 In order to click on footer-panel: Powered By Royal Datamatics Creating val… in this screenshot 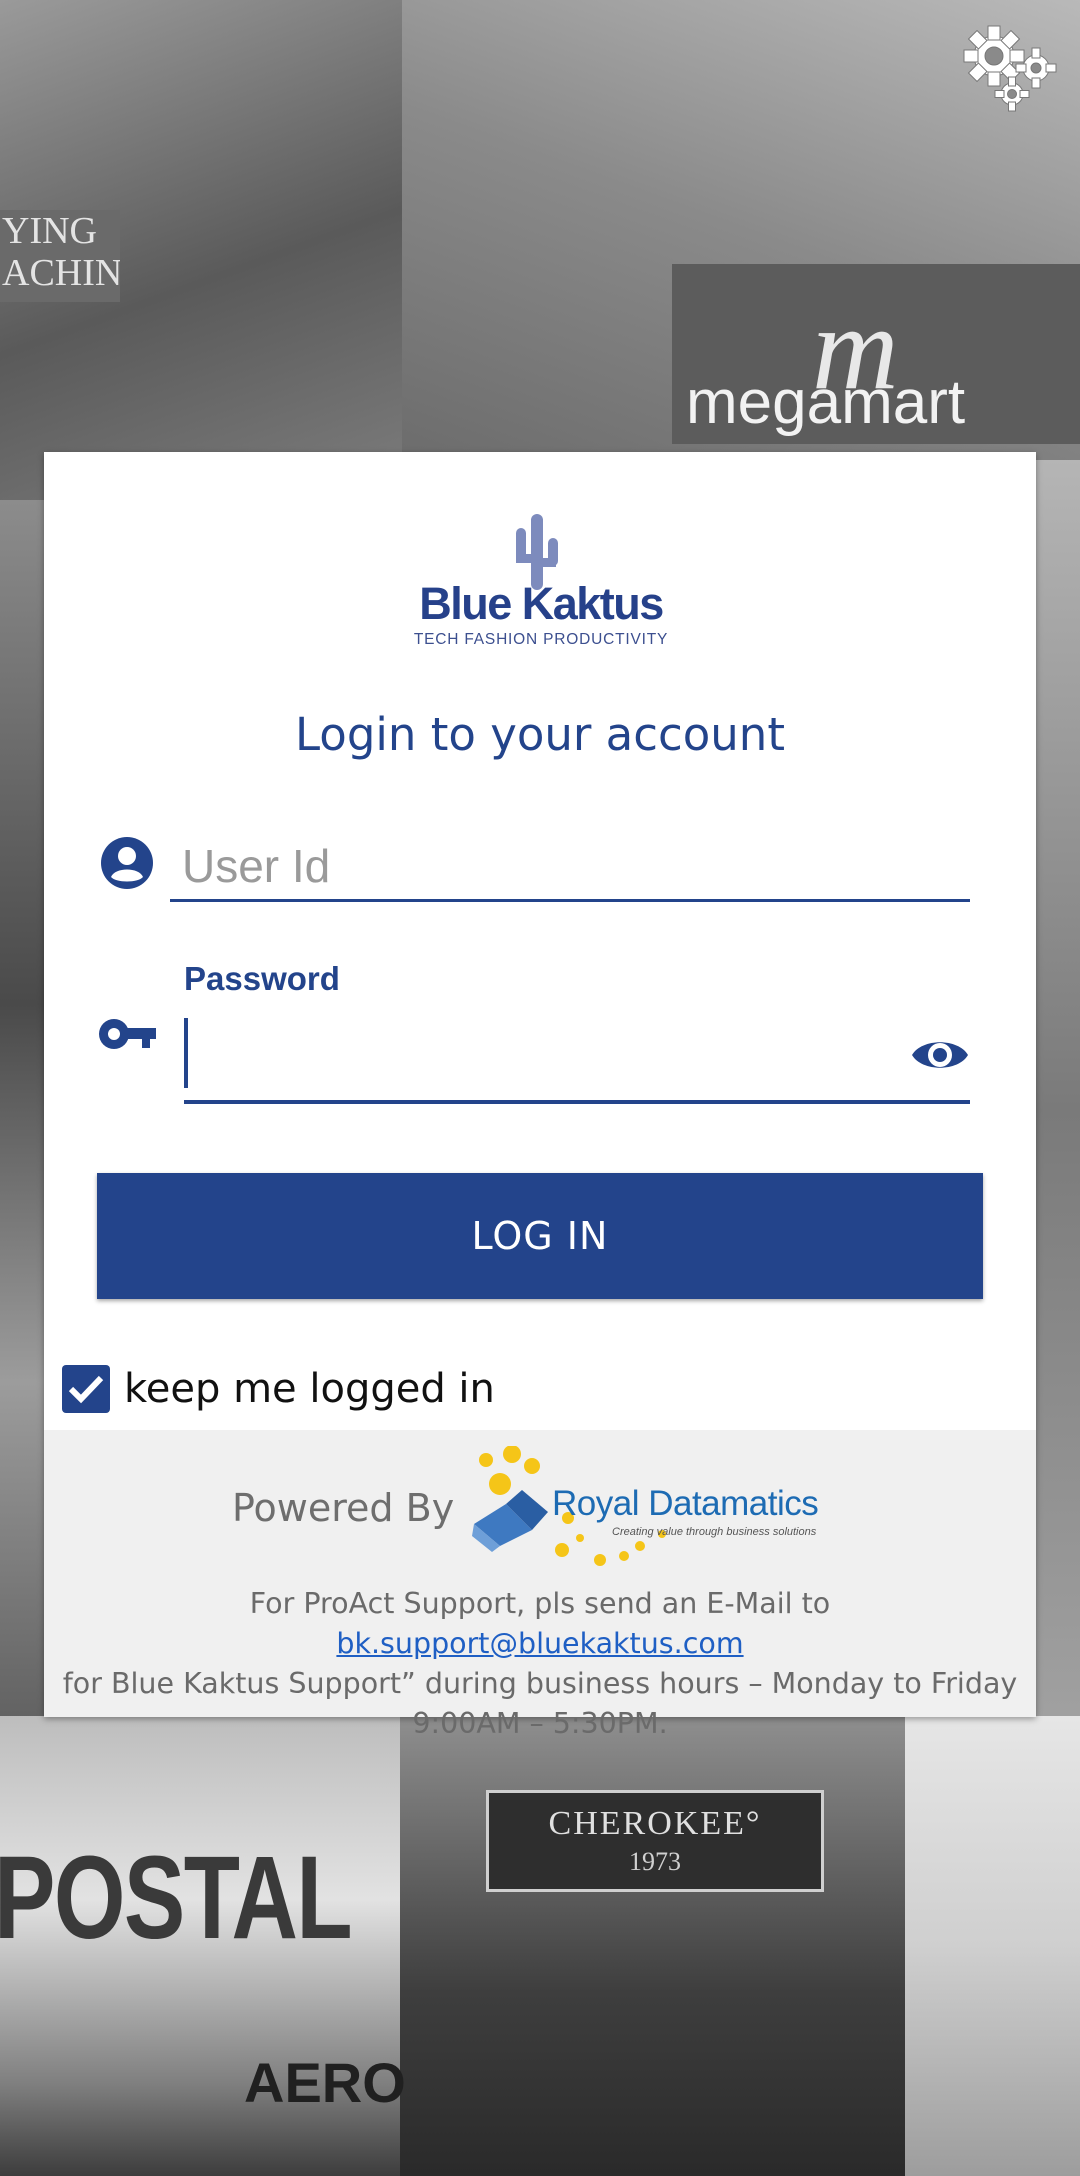, I will do `click(540, 1585)`.